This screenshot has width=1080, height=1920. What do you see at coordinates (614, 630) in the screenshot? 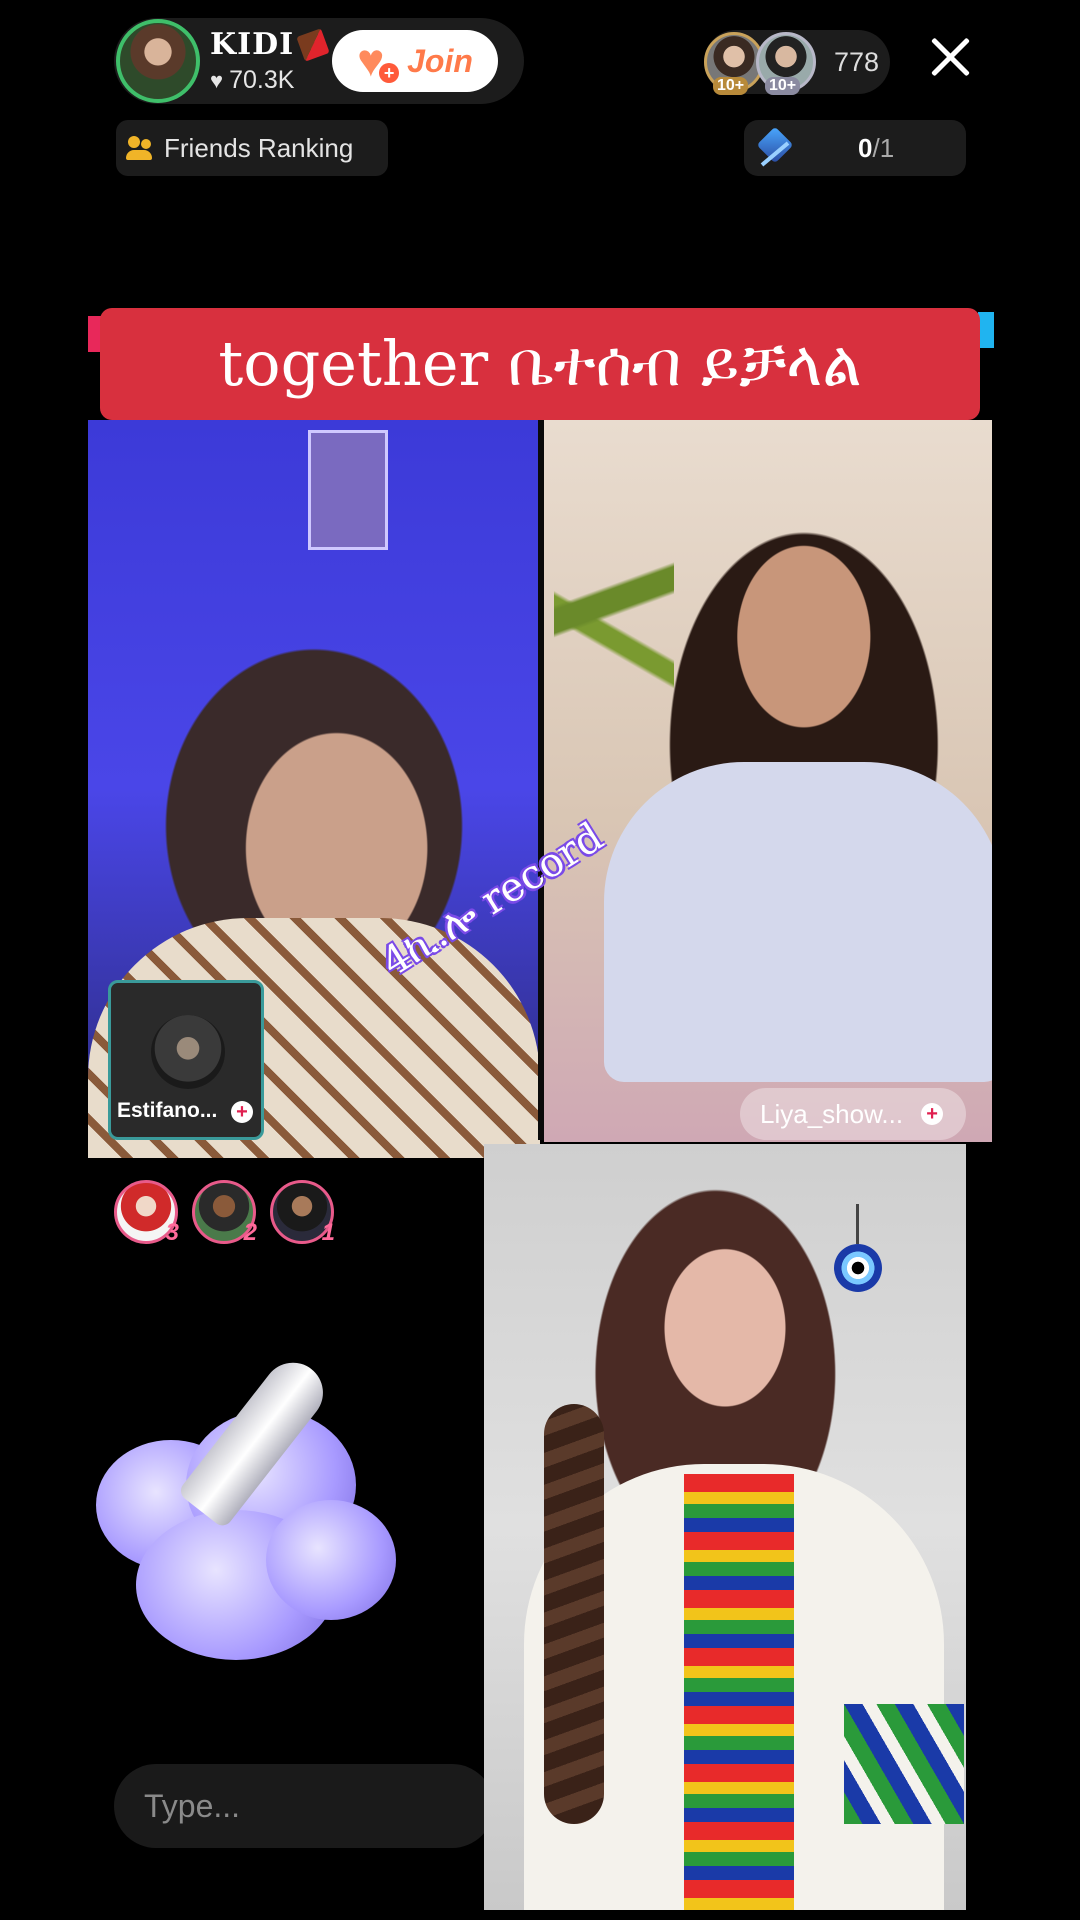
I see `plant` at bounding box center [614, 630].